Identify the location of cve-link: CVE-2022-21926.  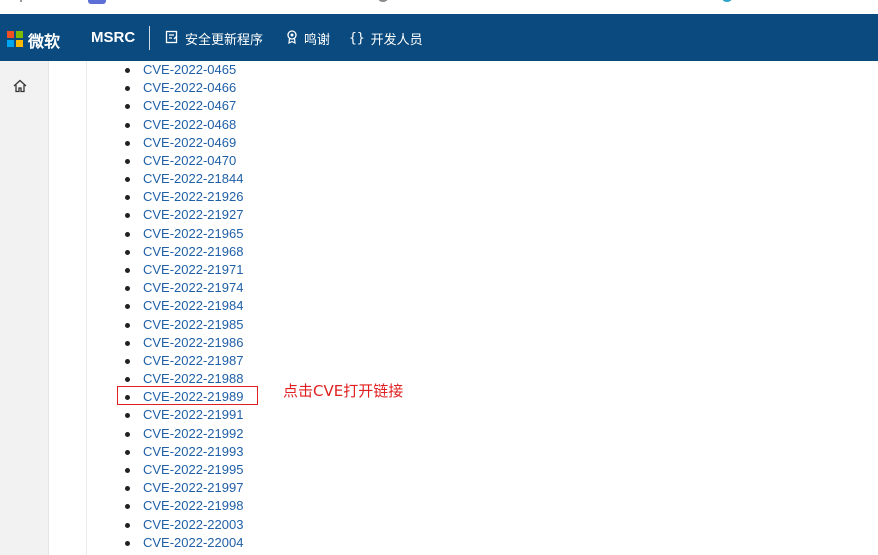
(193, 197).